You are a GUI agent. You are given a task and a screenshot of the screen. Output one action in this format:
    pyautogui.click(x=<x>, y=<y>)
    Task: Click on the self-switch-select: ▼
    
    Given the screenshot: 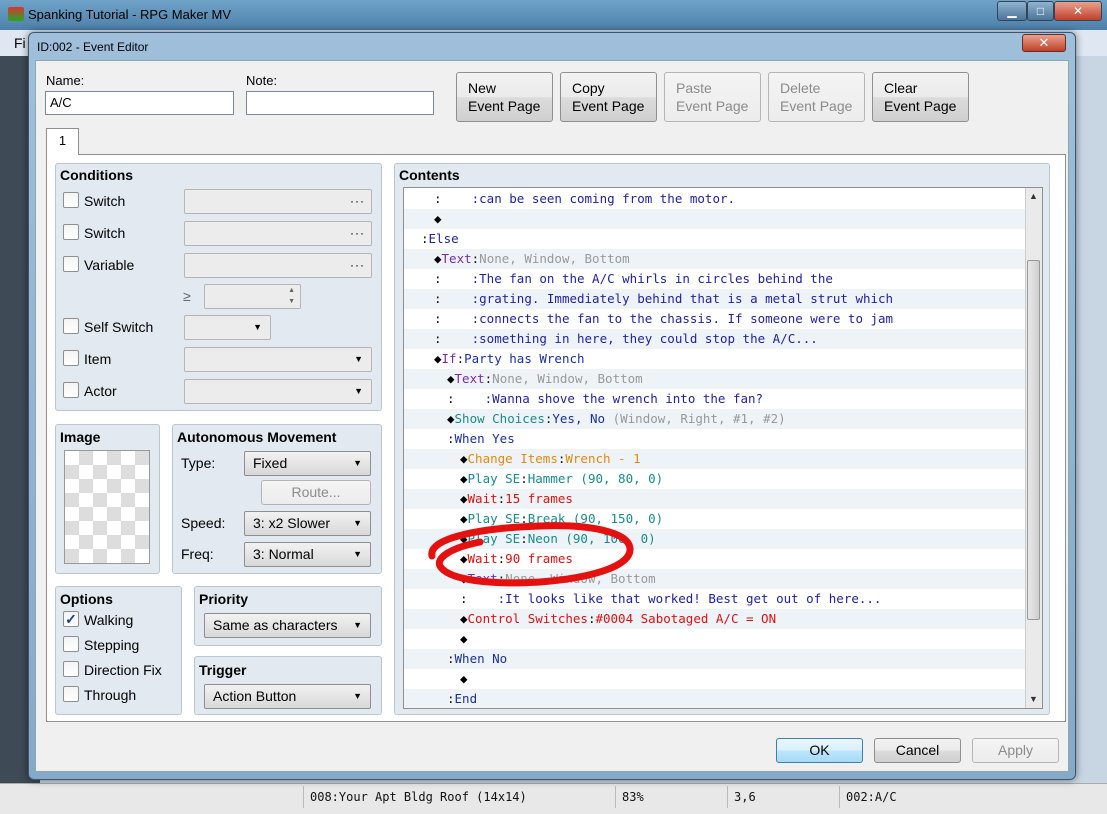 What is the action you would take?
    pyautogui.click(x=227, y=327)
    